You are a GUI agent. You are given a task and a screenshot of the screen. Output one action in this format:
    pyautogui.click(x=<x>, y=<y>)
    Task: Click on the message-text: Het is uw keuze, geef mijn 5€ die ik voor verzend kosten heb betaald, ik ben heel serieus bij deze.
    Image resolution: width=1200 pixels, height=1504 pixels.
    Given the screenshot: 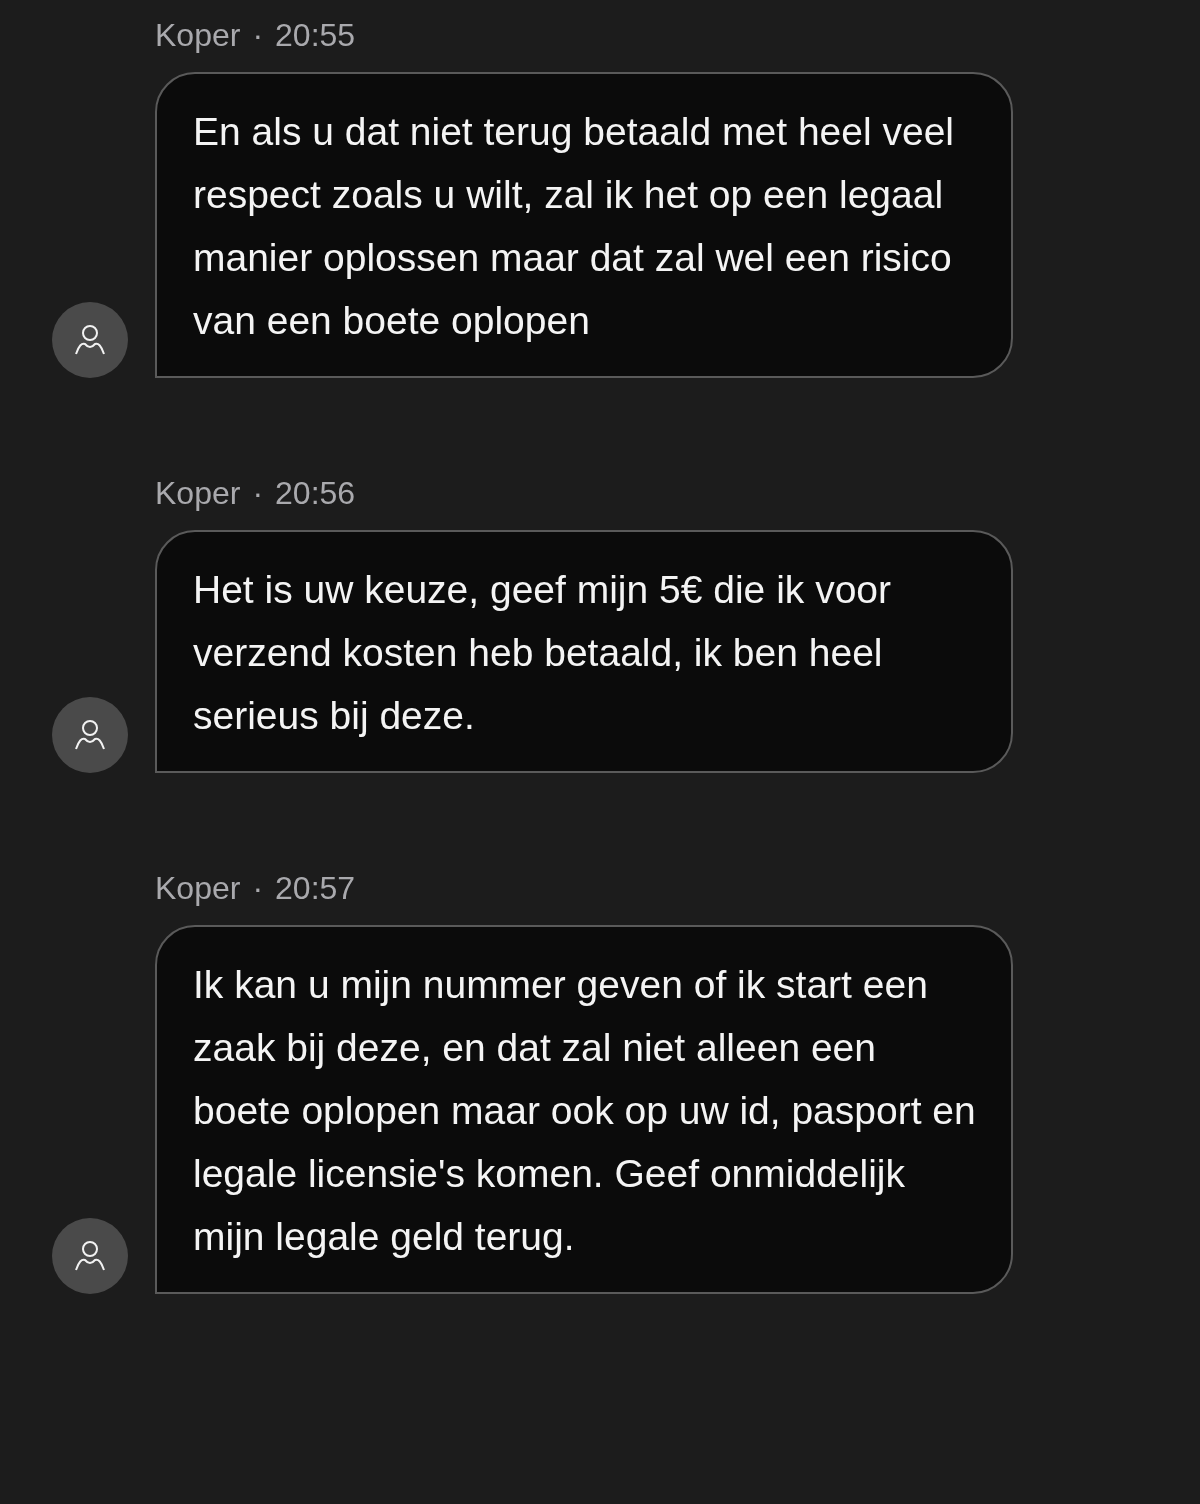 What is the action you would take?
    pyautogui.click(x=542, y=653)
    